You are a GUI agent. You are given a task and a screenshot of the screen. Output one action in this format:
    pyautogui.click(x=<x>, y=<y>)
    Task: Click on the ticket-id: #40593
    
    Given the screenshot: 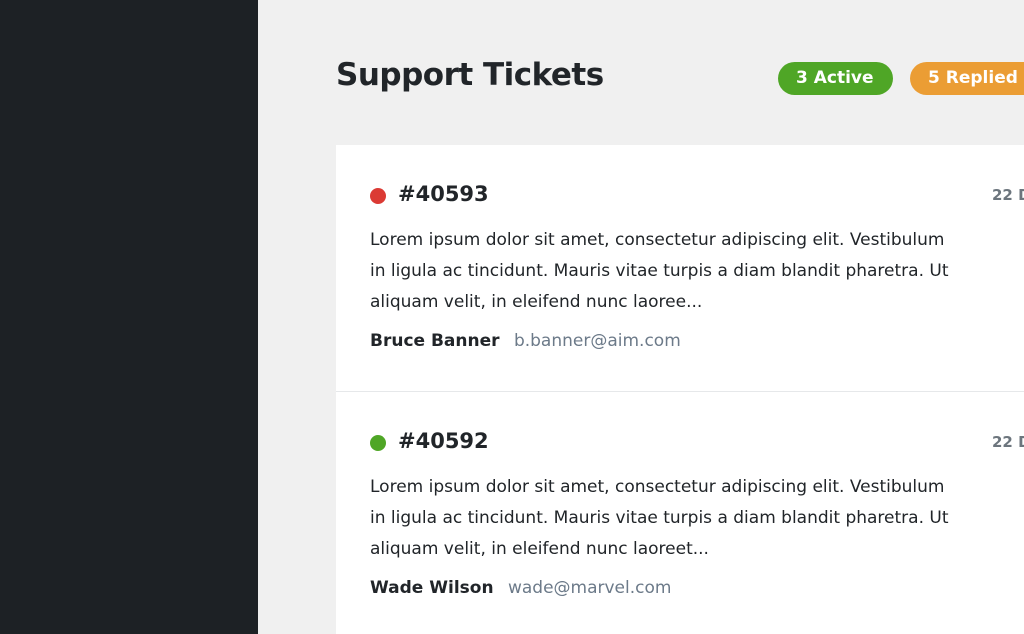 What is the action you would take?
    pyautogui.click(x=443, y=194)
    